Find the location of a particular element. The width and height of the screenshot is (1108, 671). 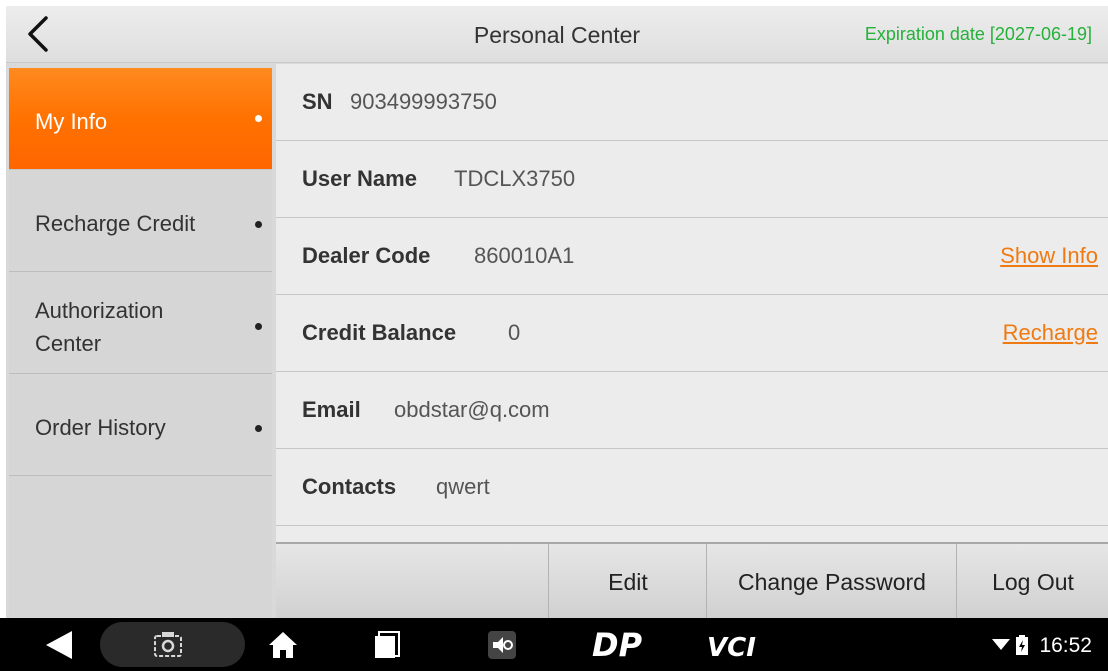

sidebar-item-label: Authorization Center is located at coordinates (99, 327).